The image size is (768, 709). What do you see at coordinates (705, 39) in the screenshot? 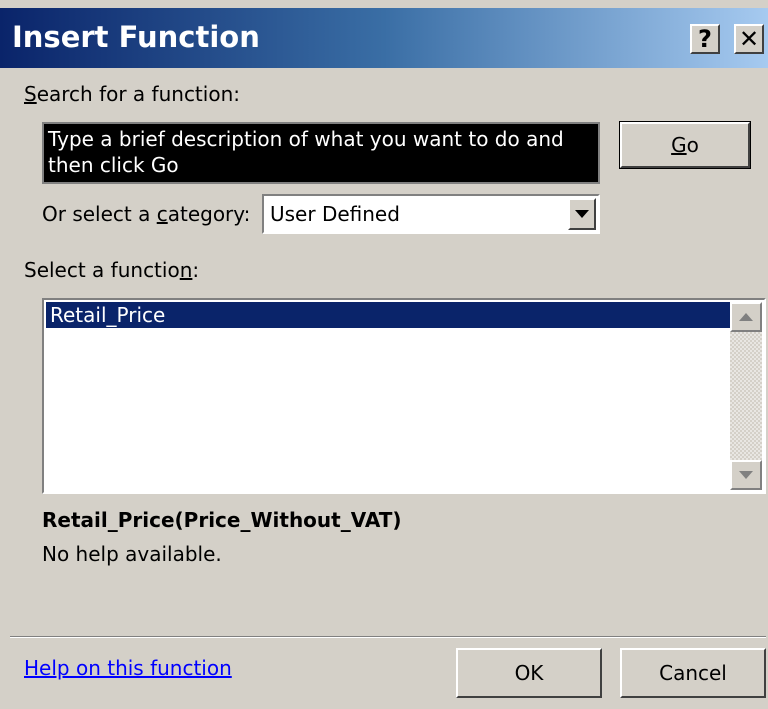
I see `help-icon: ?` at bounding box center [705, 39].